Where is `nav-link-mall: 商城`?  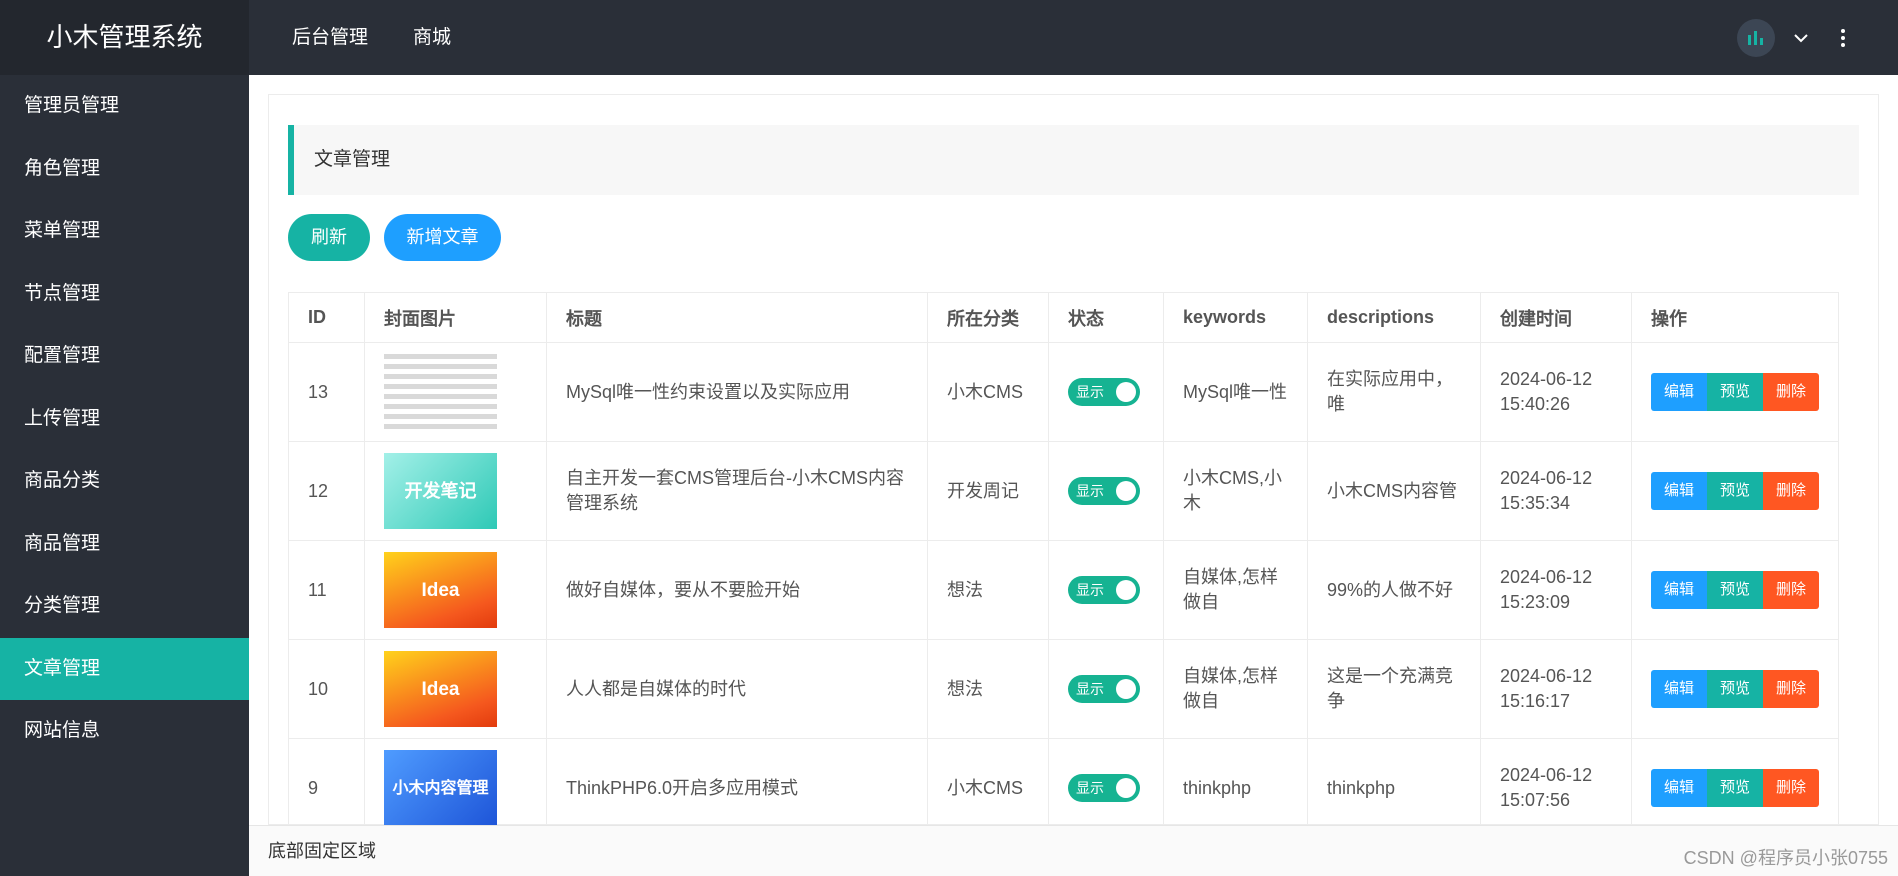
nav-link-mall: 商城 is located at coordinates (432, 37).